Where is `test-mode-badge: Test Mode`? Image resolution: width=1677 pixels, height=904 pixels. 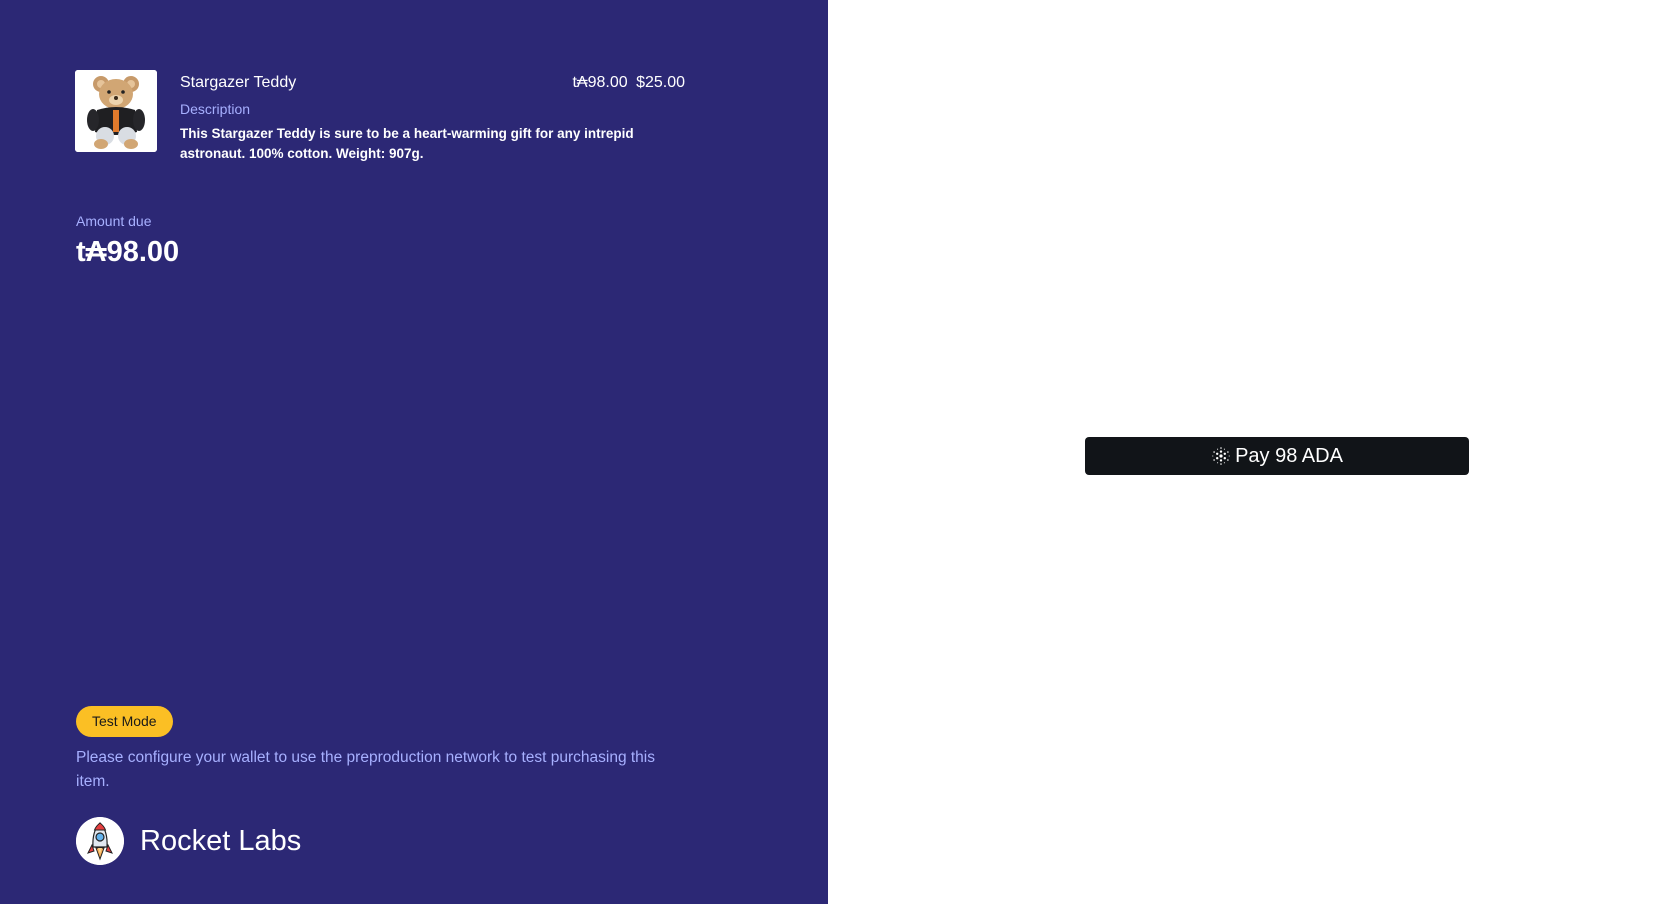
test-mode-badge: Test Mode is located at coordinates (124, 721).